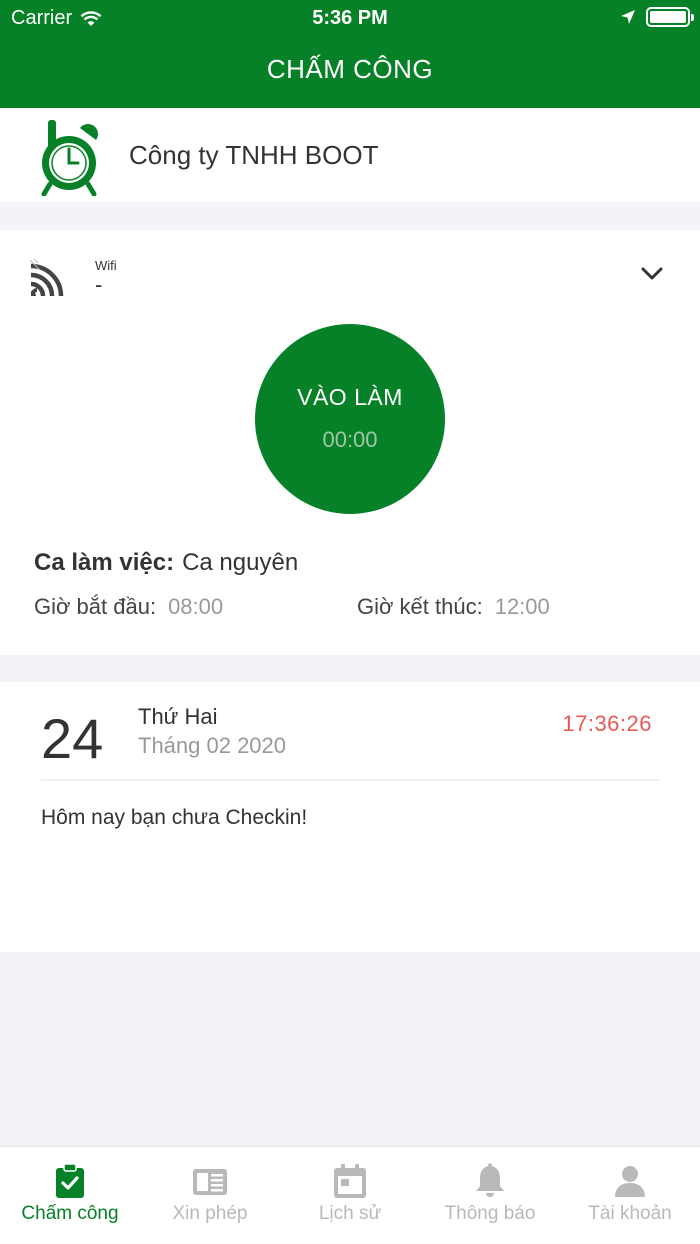  I want to click on divider, so click(350, 780).